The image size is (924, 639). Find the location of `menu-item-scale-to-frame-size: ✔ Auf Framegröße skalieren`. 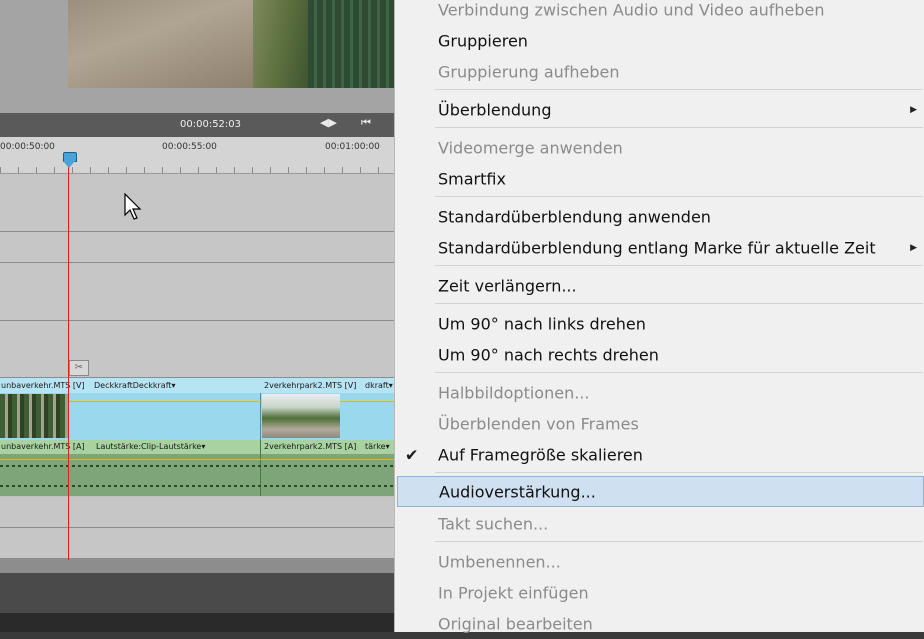

menu-item-scale-to-frame-size: ✔ Auf Framegröße skalieren is located at coordinates (659, 455).